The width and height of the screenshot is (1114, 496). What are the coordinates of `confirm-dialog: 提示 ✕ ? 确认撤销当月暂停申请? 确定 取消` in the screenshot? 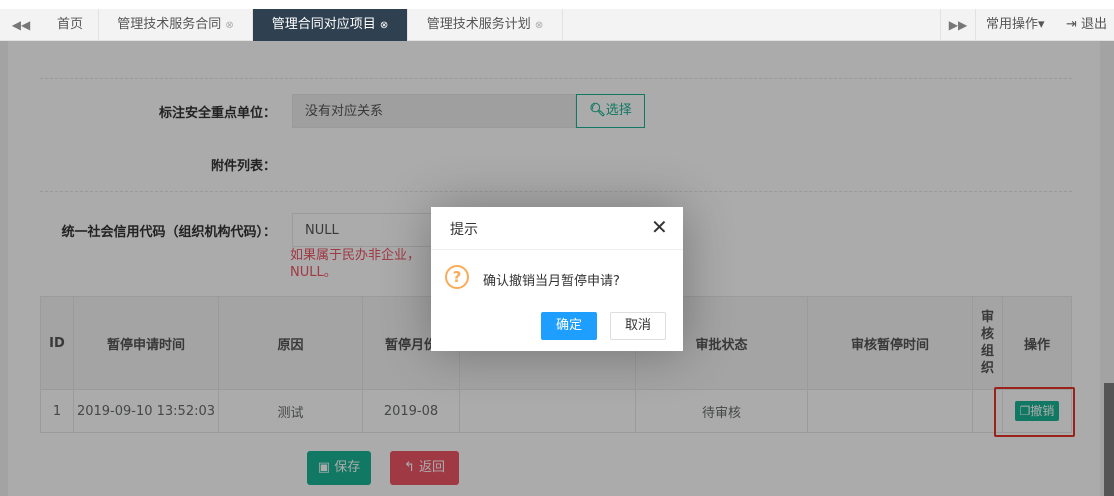 It's located at (557, 279).